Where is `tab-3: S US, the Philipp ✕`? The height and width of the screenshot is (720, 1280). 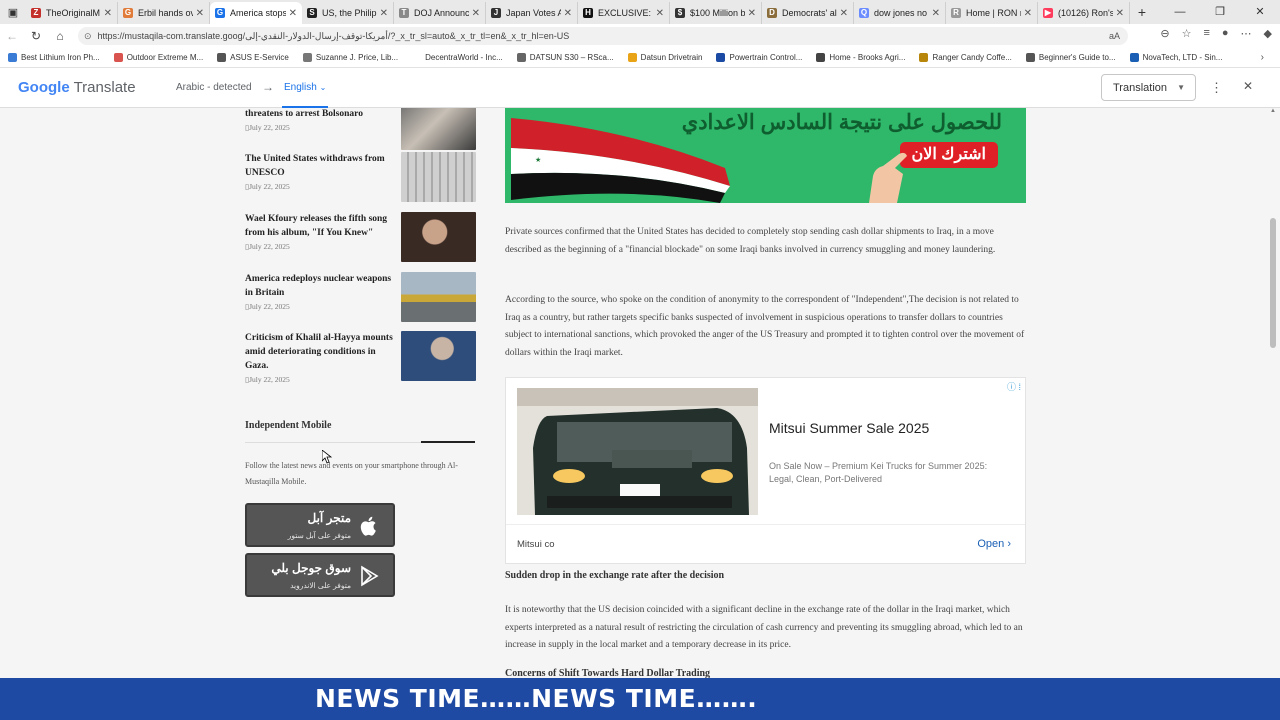 tab-3: S US, the Philipp ✕ is located at coordinates (348, 13).